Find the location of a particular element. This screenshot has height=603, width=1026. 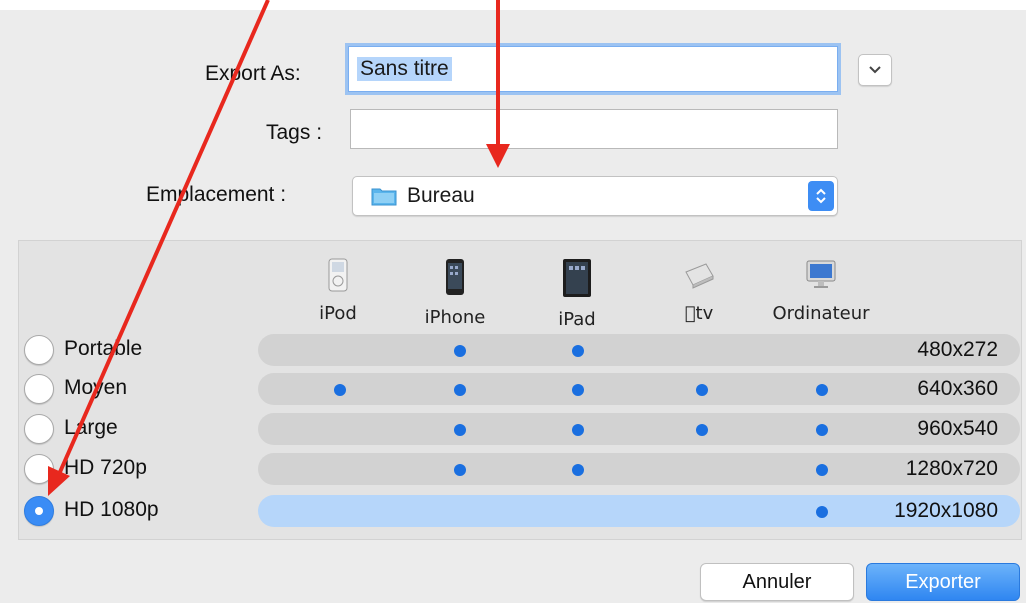

export-as-label: Export As: is located at coordinates (253, 73).